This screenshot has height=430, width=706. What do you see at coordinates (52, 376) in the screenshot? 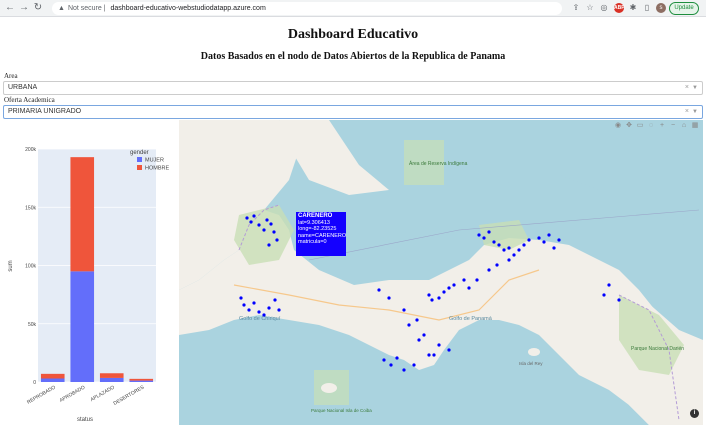
I see `bar-hombre-reprobado` at bounding box center [52, 376].